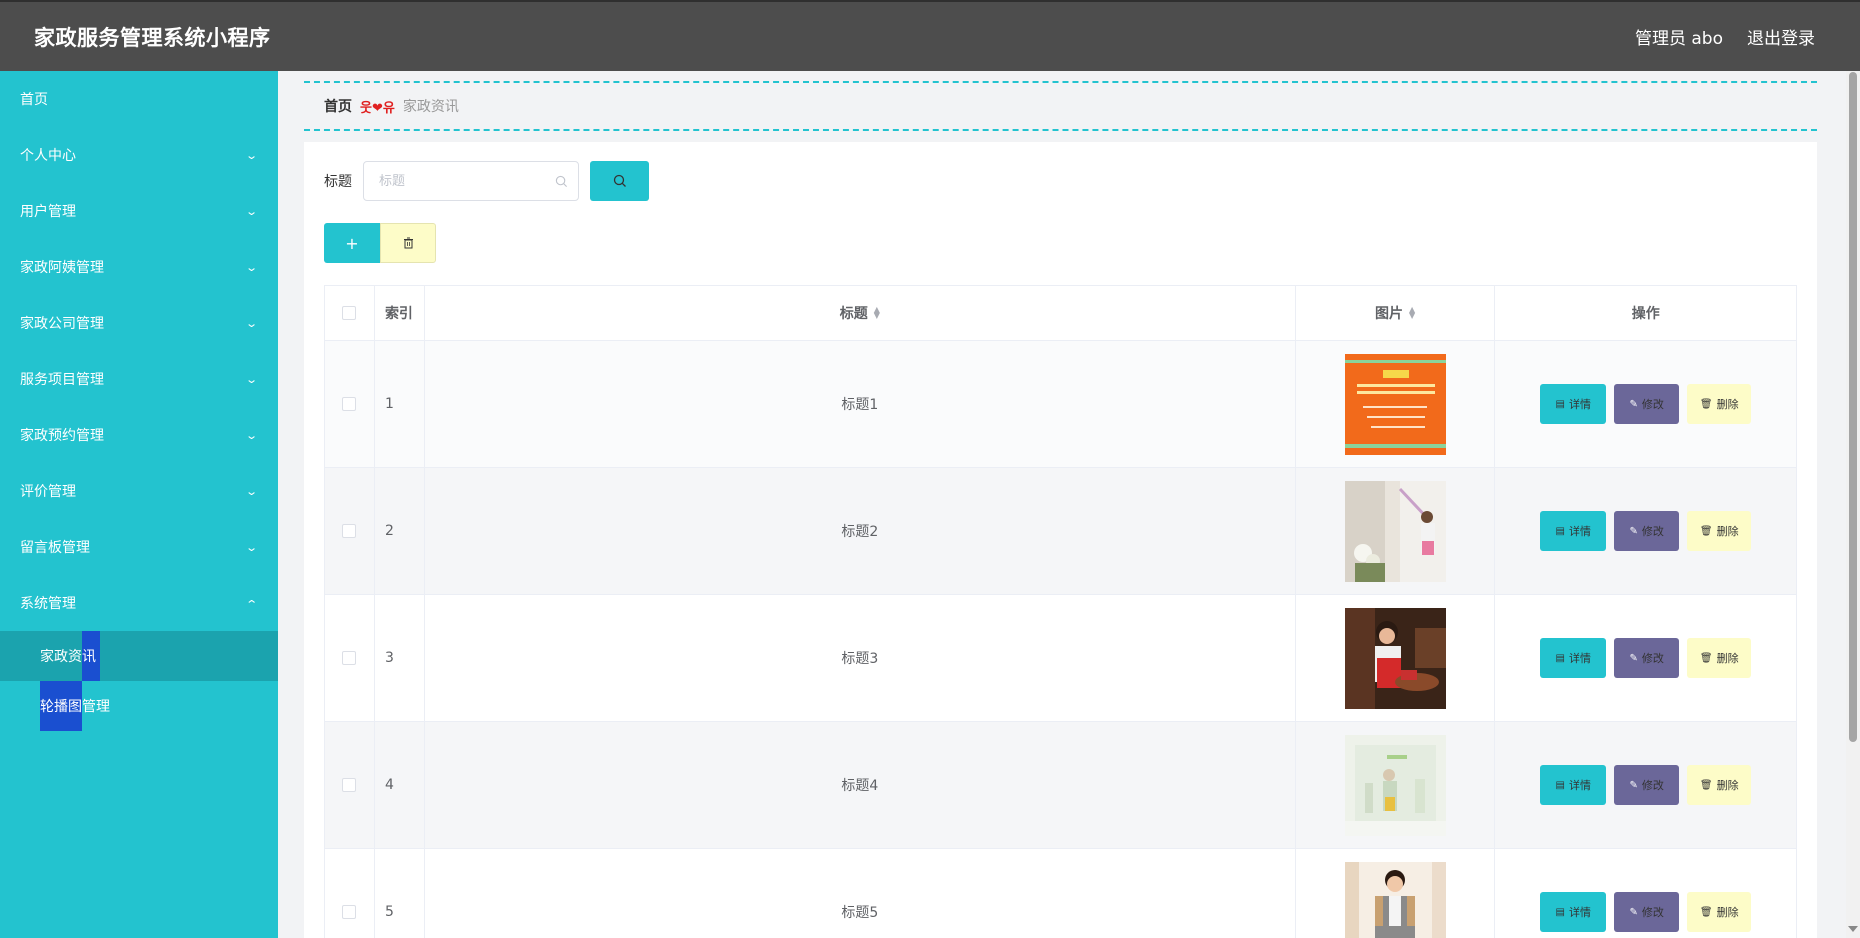 This screenshot has width=1860, height=938. I want to click on scroll-down-arrow-icon, so click(1853, 929).